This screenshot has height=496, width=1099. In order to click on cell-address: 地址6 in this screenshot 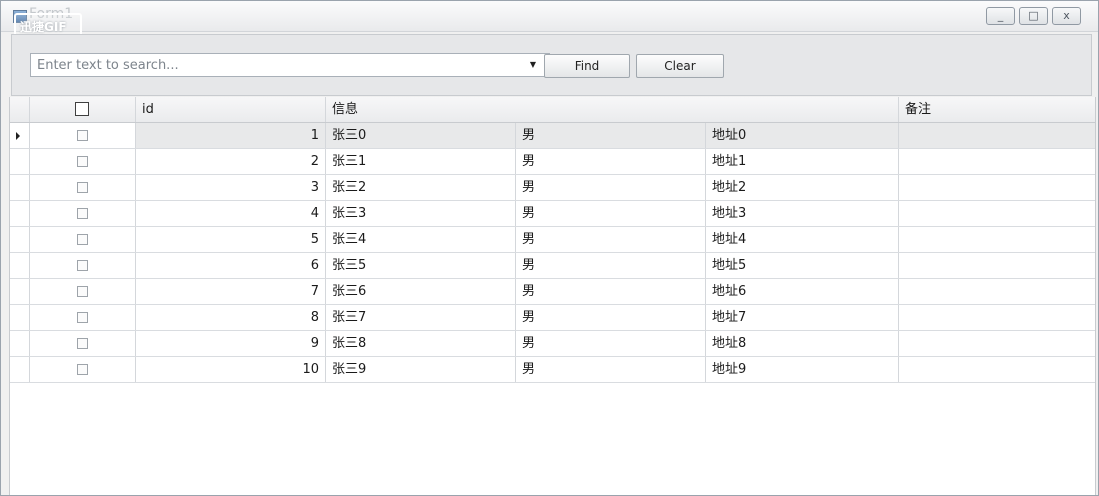, I will do `click(802, 291)`.